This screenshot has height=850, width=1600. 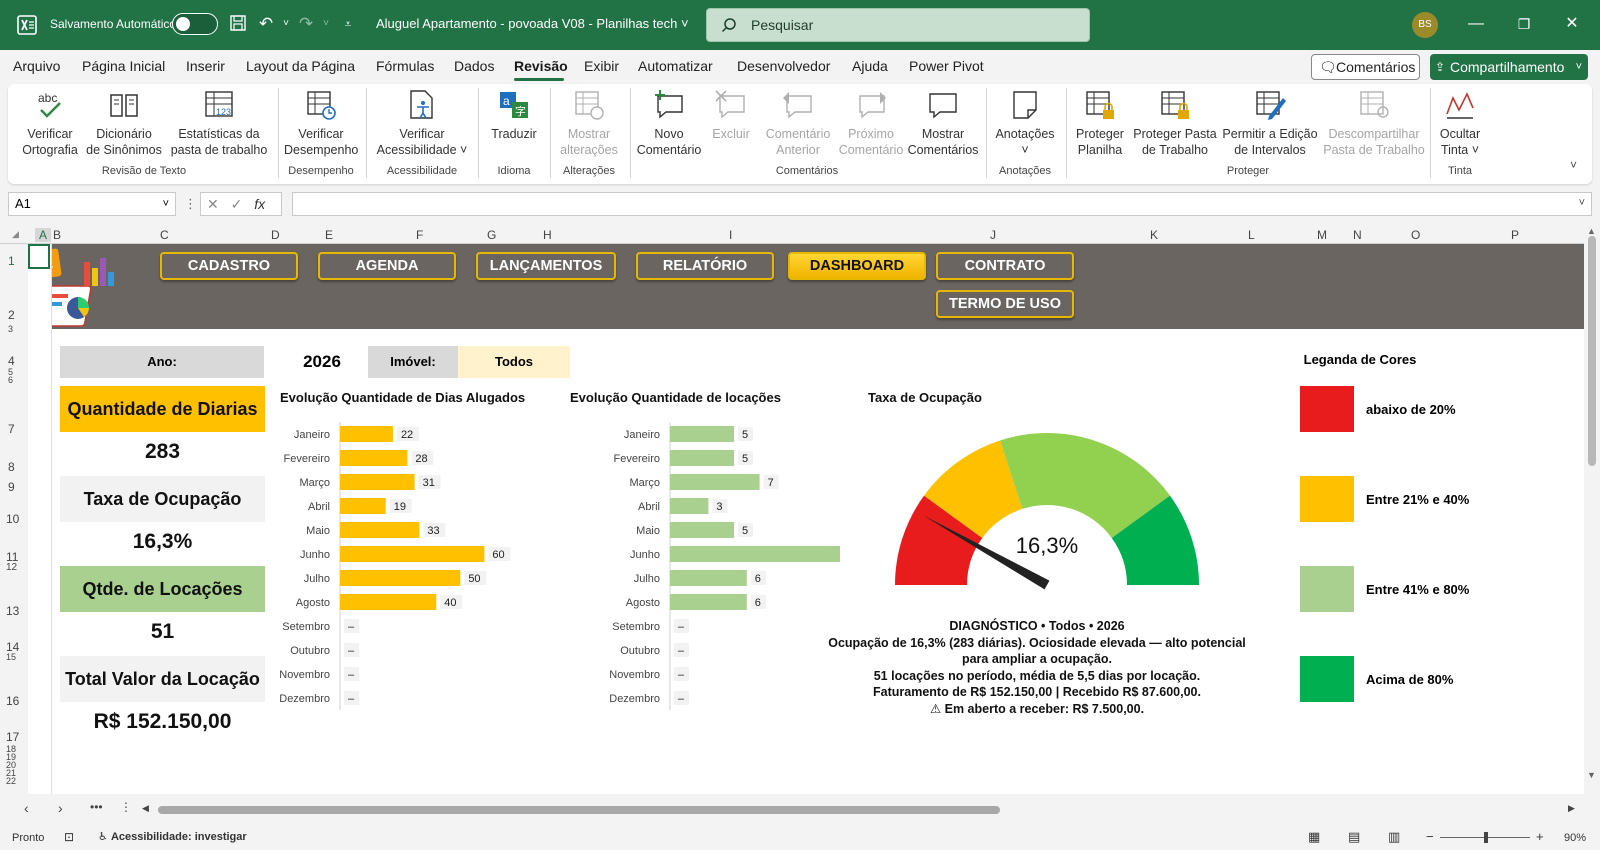 I want to click on nav-agenda-button: AGENDA, so click(x=387, y=266).